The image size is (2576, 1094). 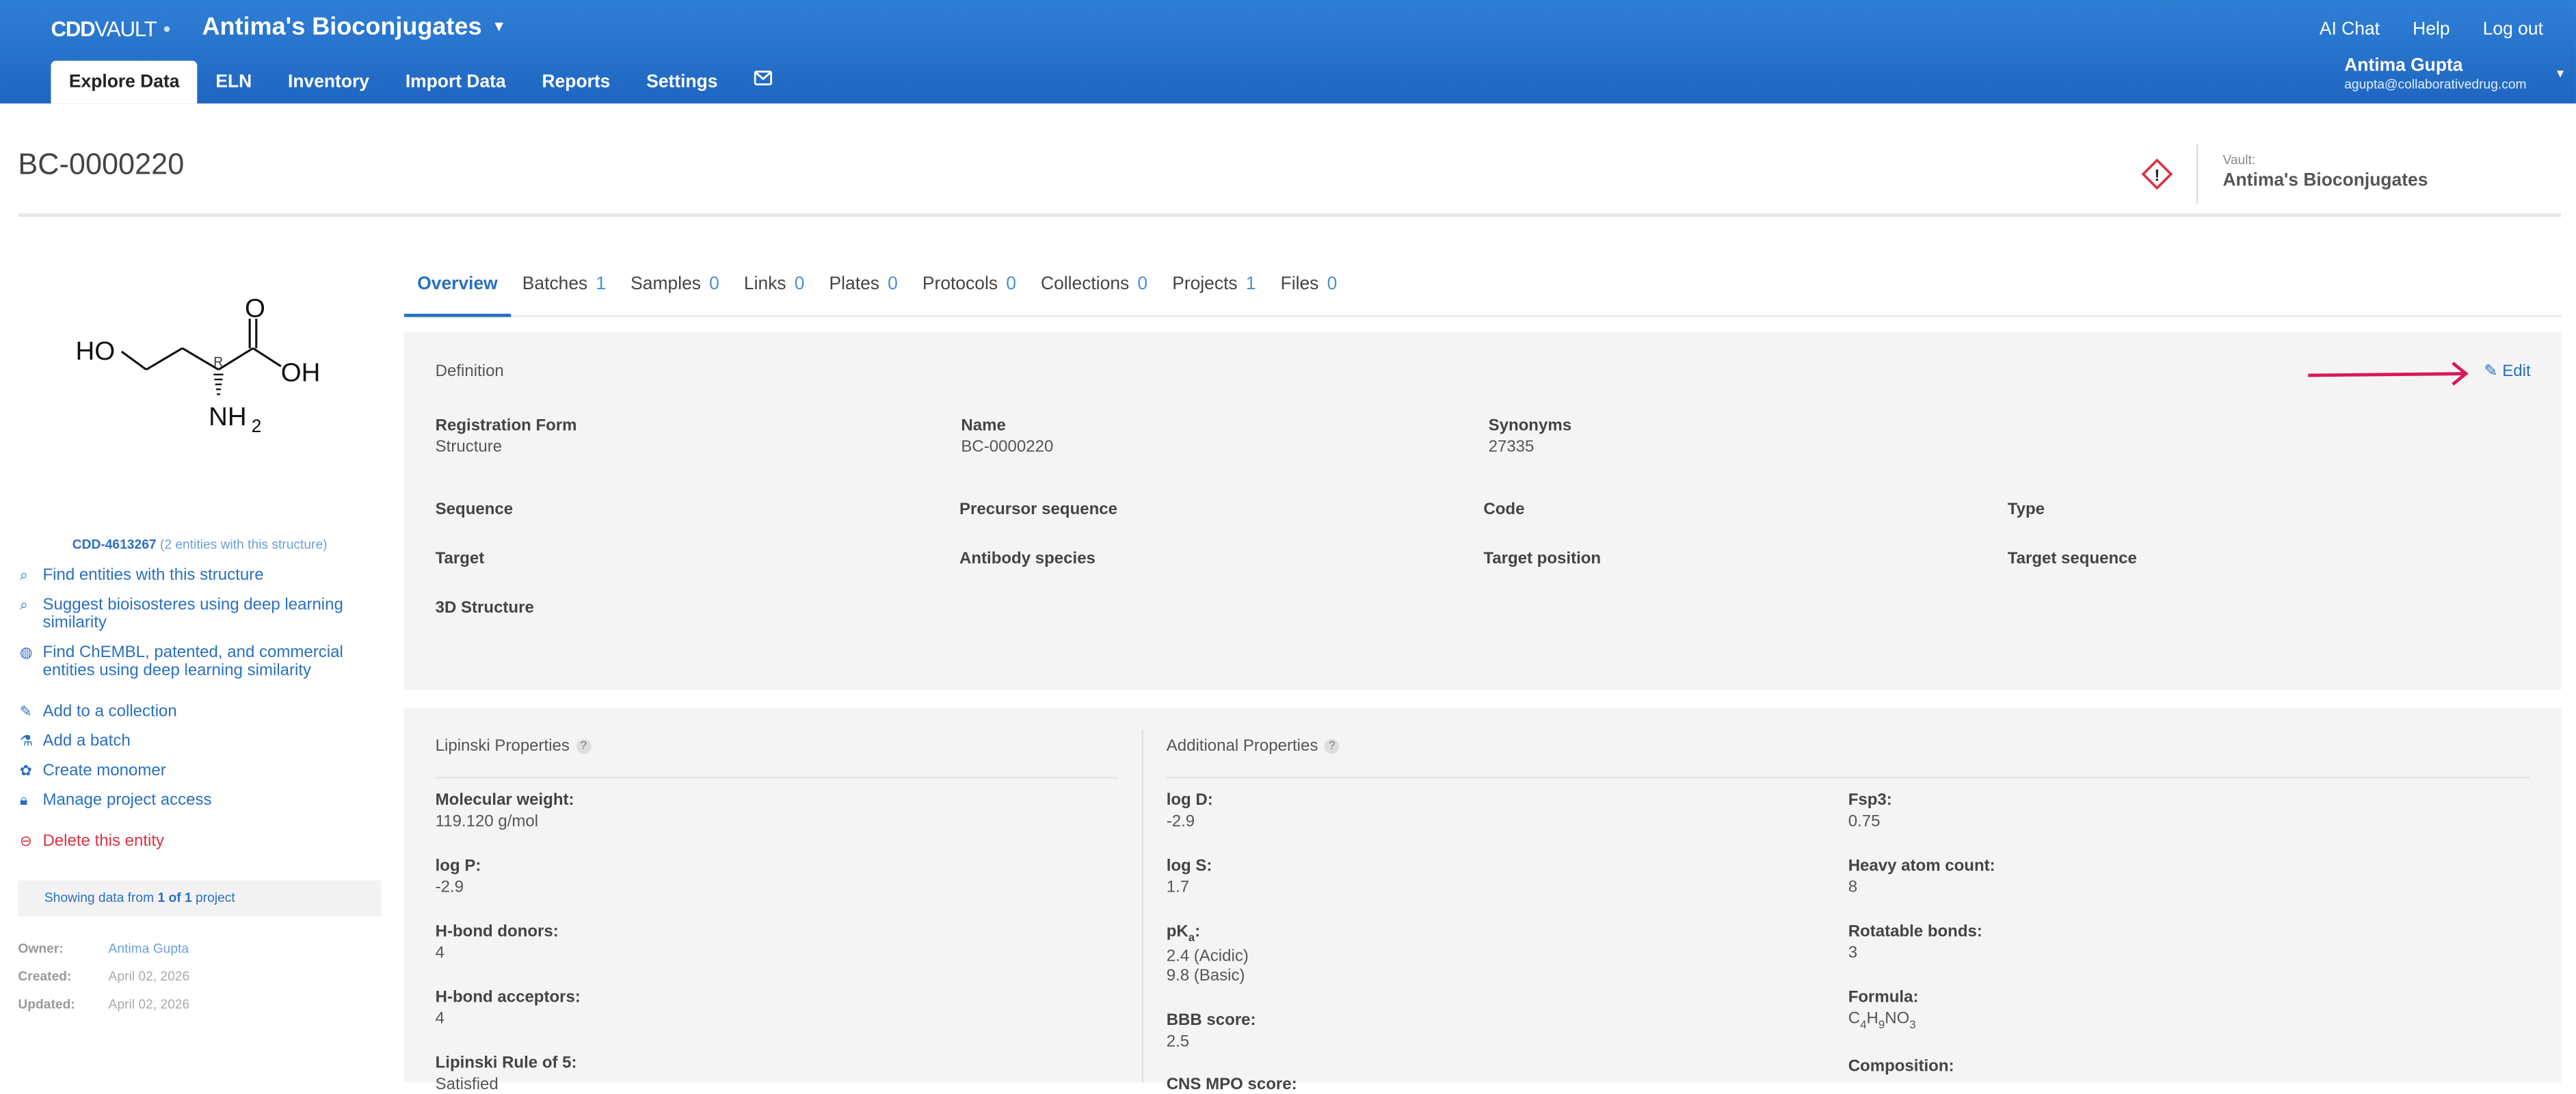 I want to click on field-label: Antibody species, so click(x=1027, y=559).